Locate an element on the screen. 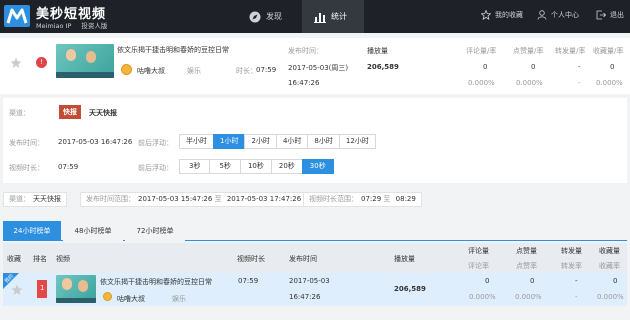  publish-date: 2017-05-03(周三) is located at coordinates (318, 68).